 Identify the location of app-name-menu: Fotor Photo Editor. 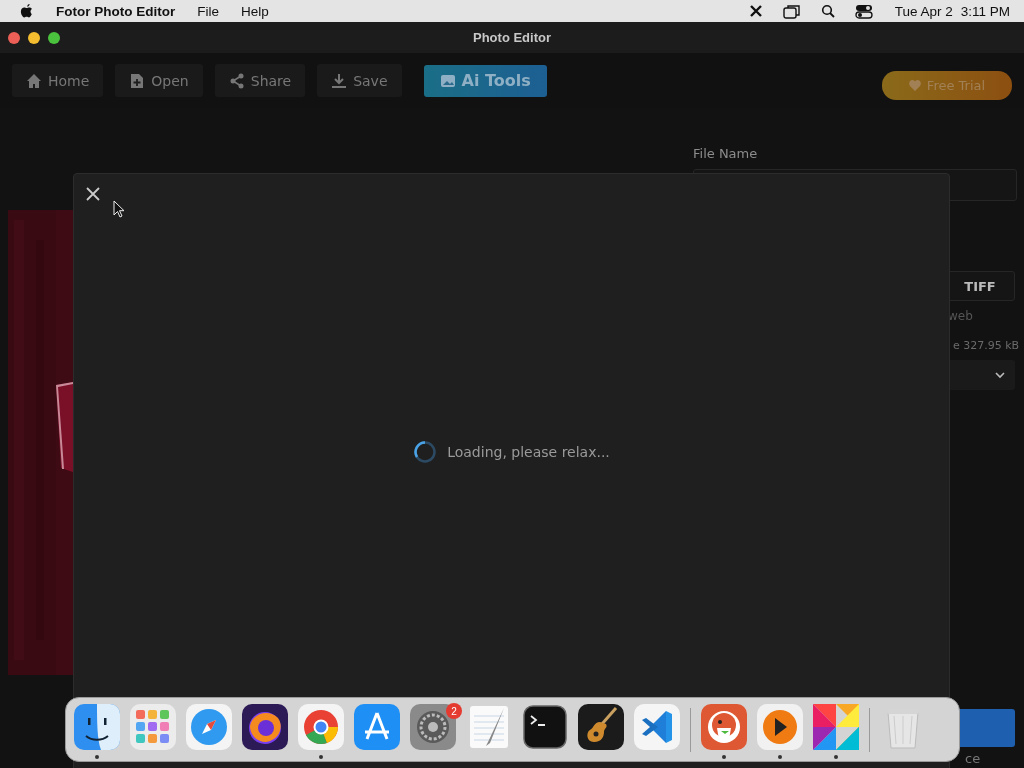
(116, 11).